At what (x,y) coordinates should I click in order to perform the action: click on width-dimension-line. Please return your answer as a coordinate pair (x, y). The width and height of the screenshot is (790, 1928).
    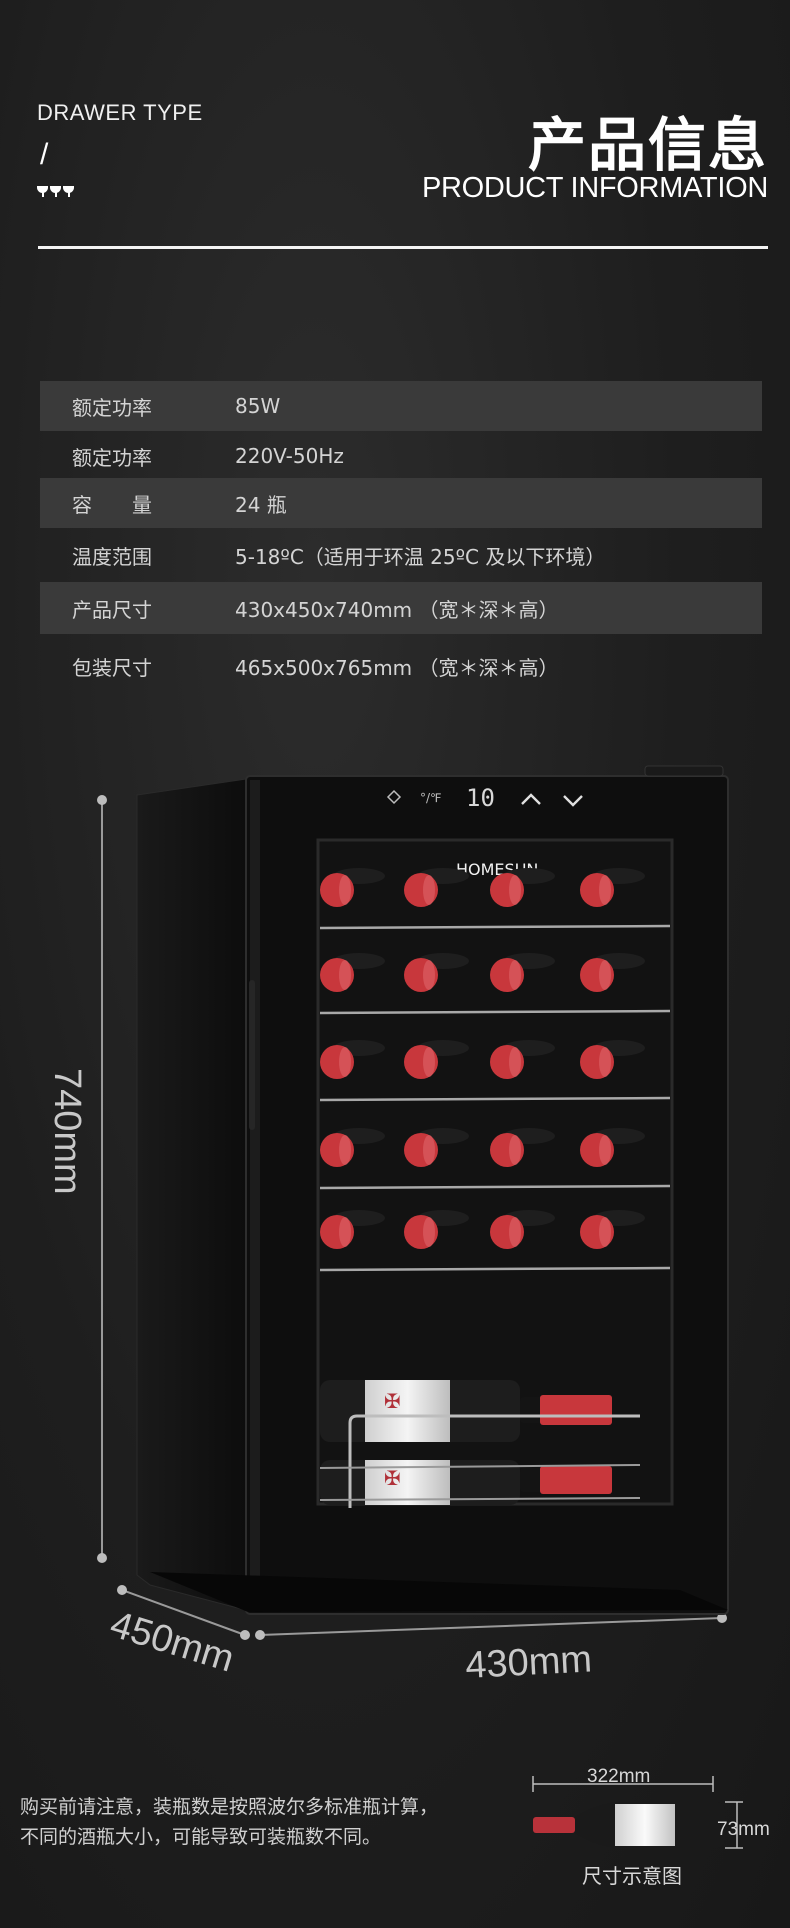
    Looking at the image, I should click on (491, 1626).